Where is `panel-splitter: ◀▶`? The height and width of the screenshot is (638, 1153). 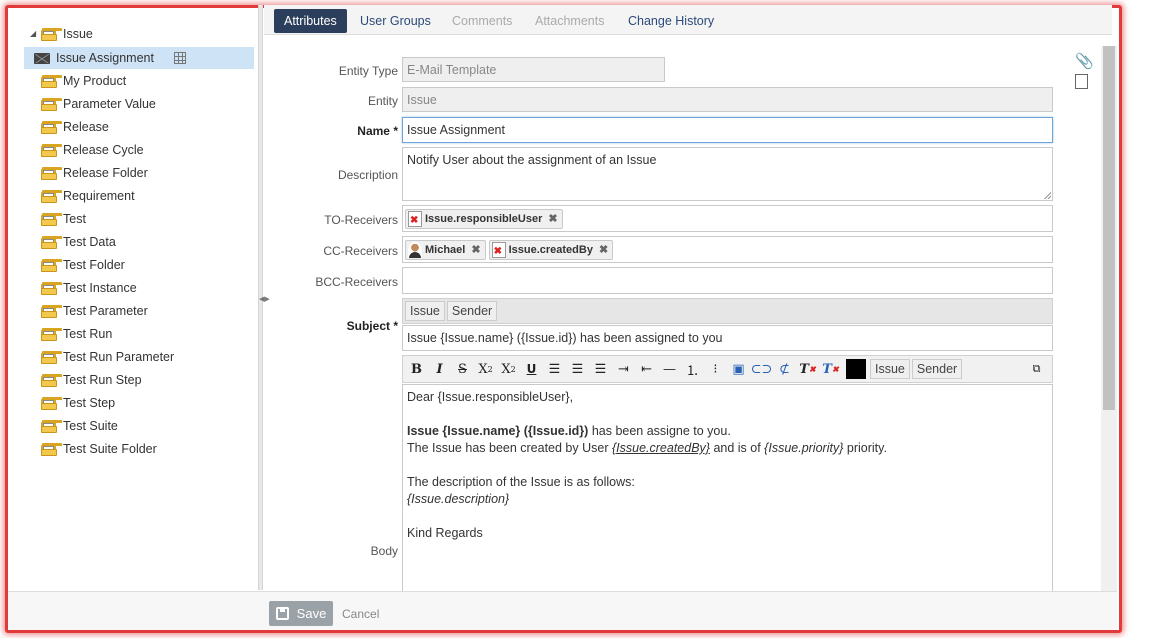 panel-splitter: ◀▶ is located at coordinates (264, 297).